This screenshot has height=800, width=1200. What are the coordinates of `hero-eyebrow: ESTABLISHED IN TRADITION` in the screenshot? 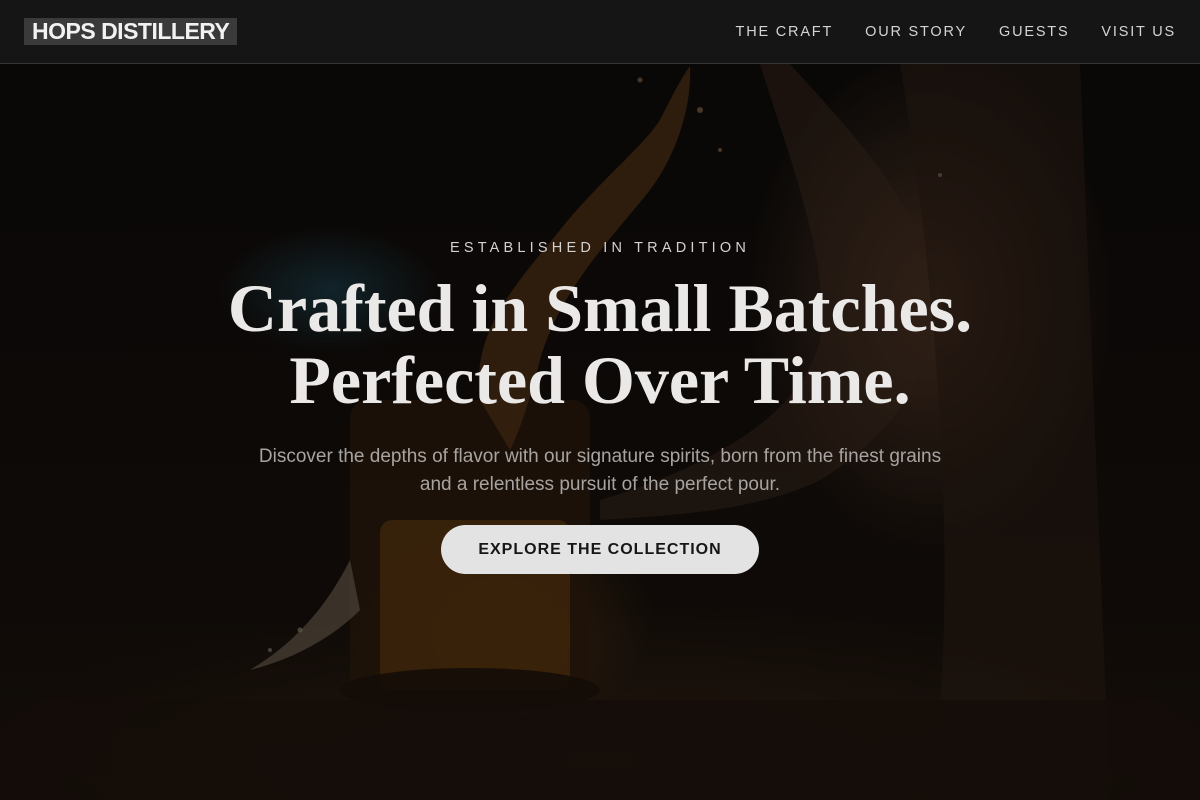 It's located at (600, 248).